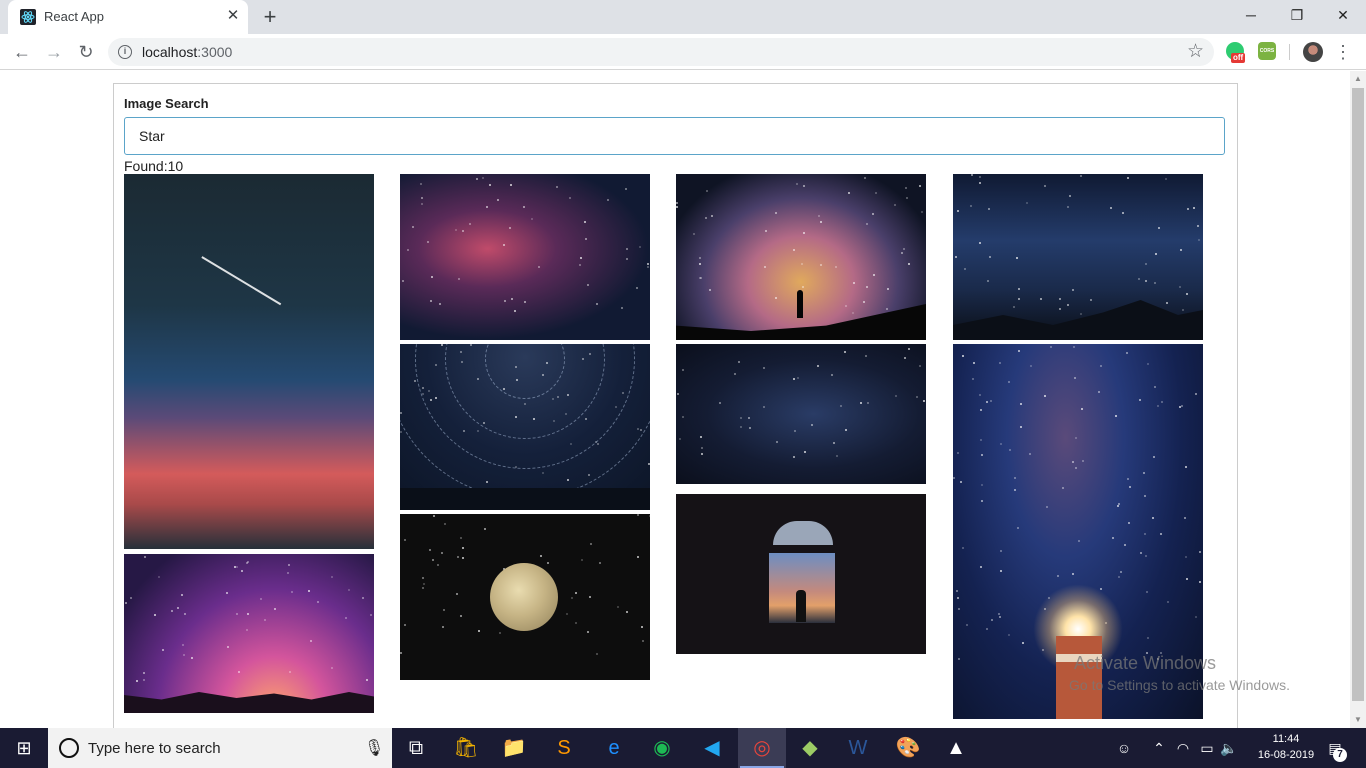 This screenshot has height=768, width=1366. What do you see at coordinates (54, 52) in the screenshot?
I see `forward-arrow-icon: →` at bounding box center [54, 52].